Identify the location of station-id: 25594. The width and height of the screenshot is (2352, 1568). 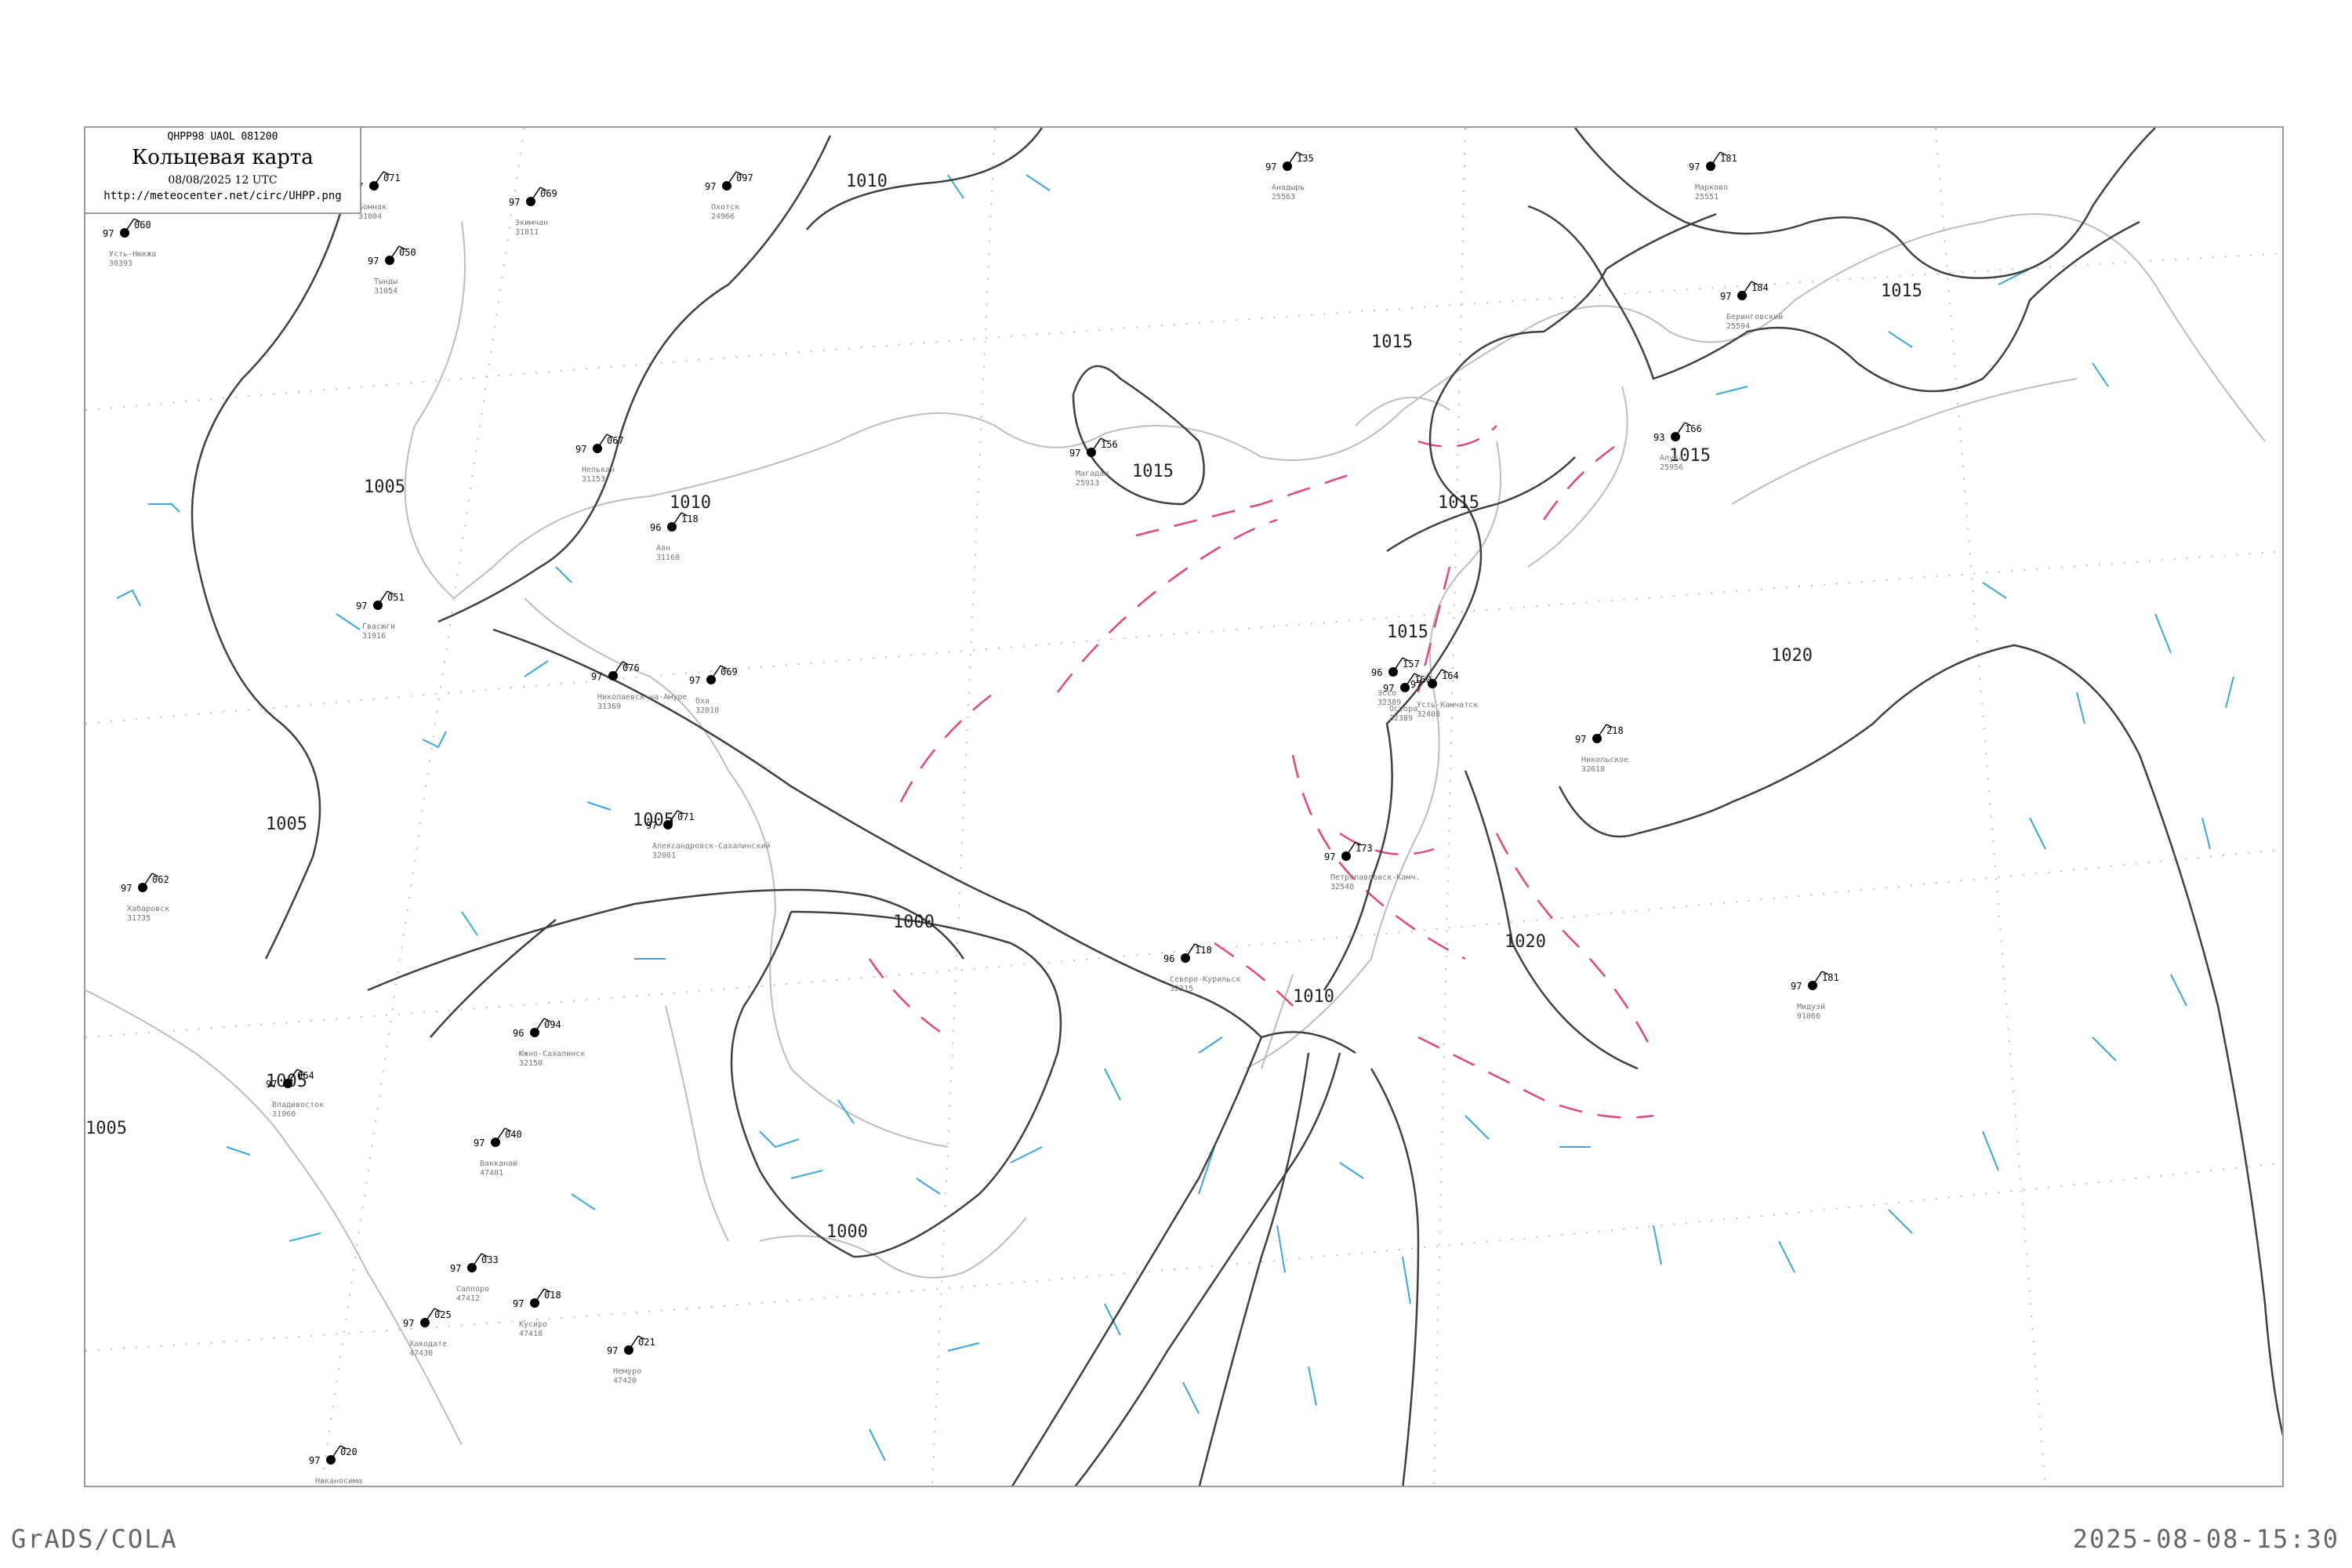
(1738, 326).